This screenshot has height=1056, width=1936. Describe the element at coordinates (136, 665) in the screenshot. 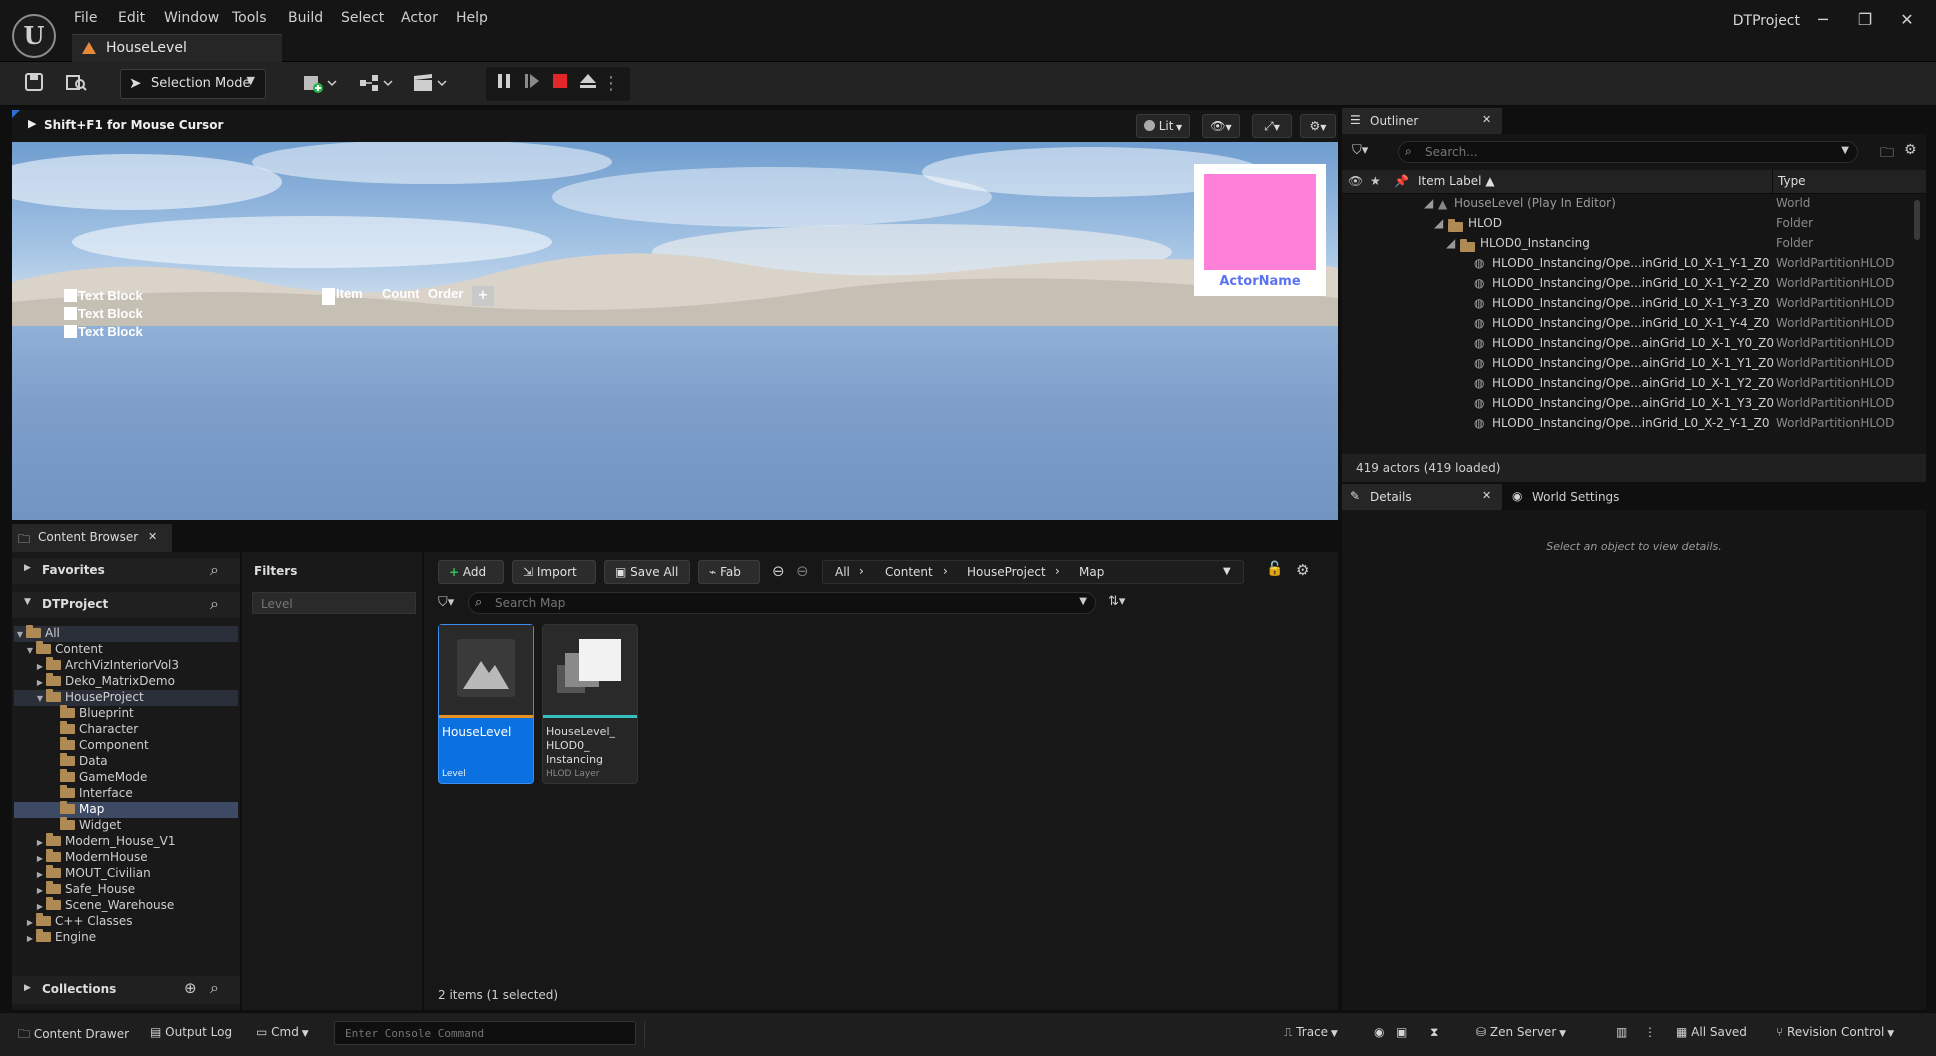

I see `tree-item-archviz: ▶ ArchVizInteriorVol3` at that location.